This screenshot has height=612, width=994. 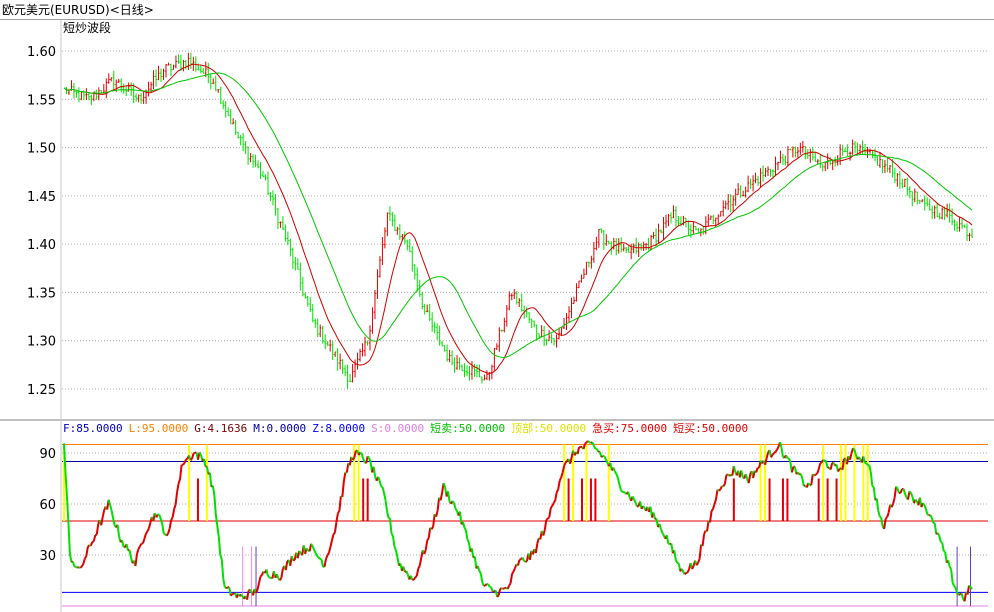 What do you see at coordinates (47, 505) in the screenshot?
I see `indicator-tick-label: 60` at bounding box center [47, 505].